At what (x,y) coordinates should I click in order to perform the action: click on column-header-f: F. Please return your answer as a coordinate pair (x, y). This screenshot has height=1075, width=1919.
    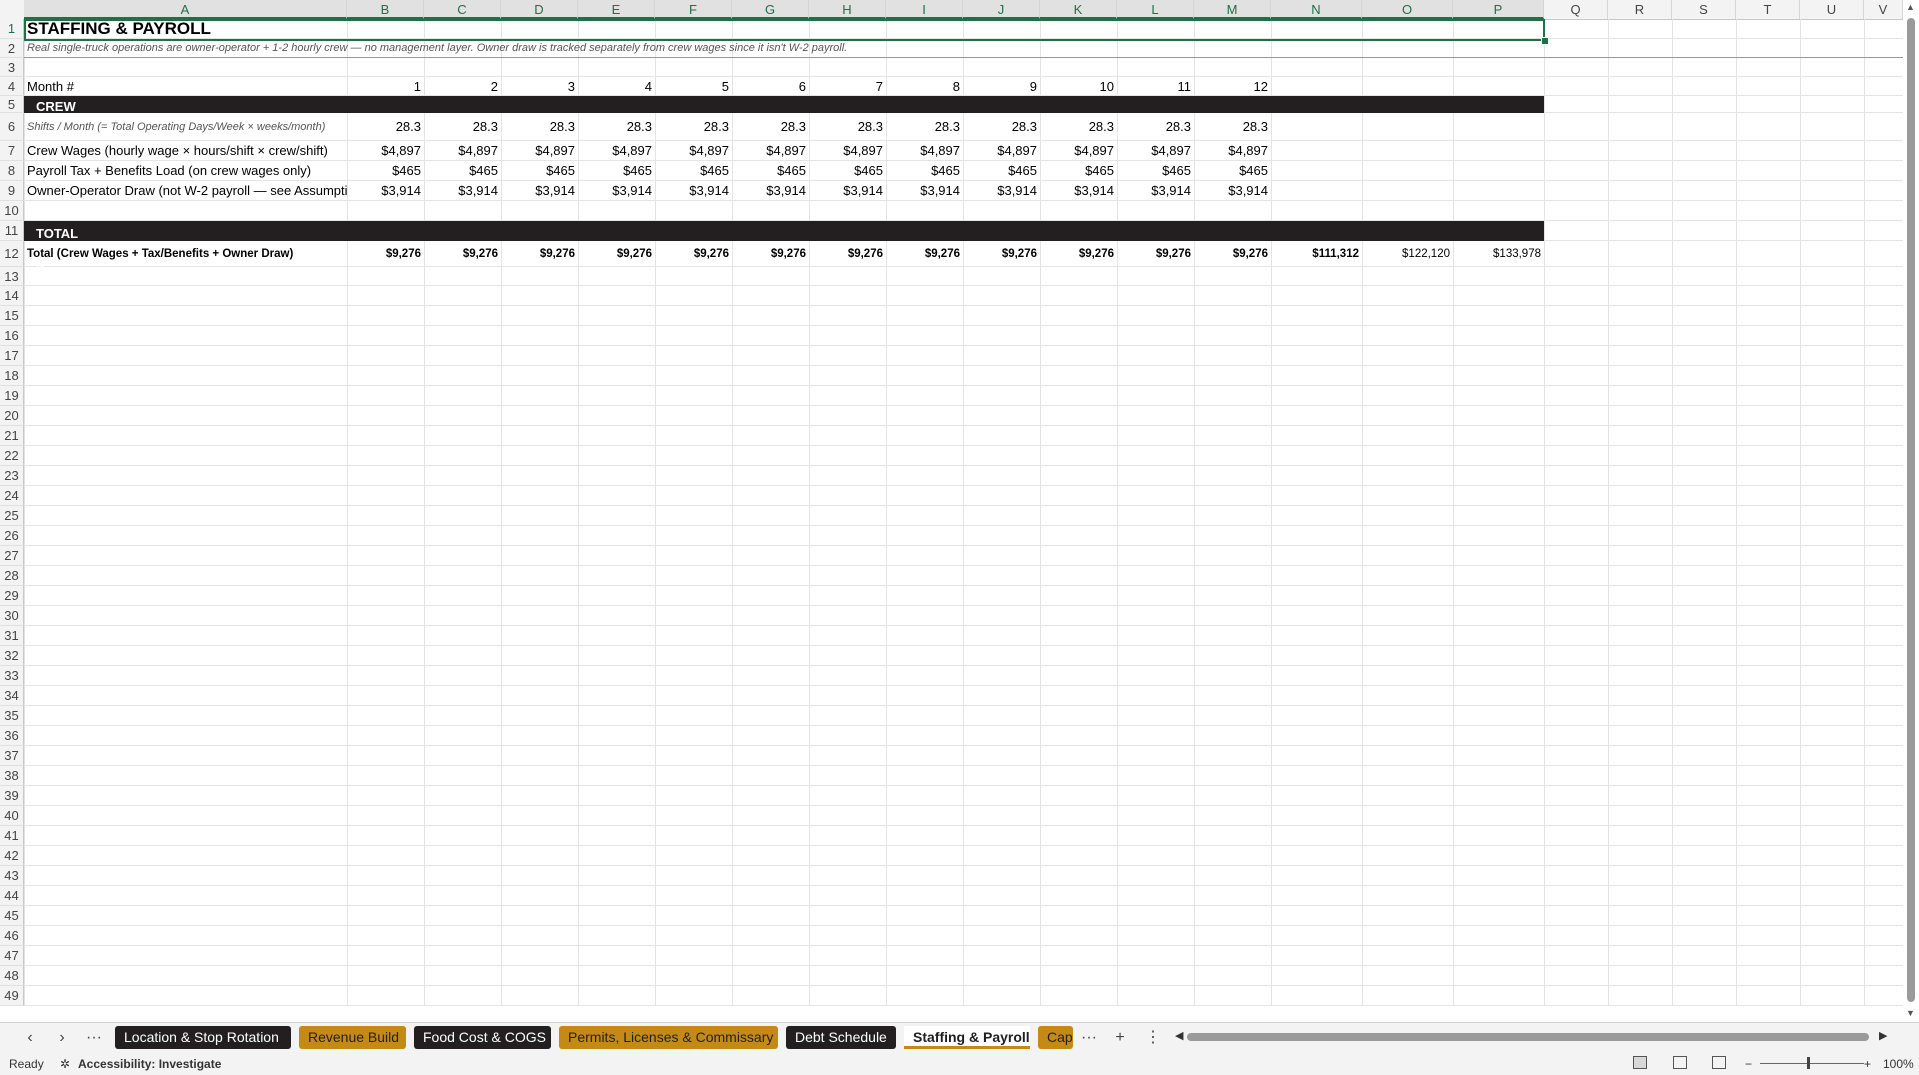
    Looking at the image, I should click on (693, 9).